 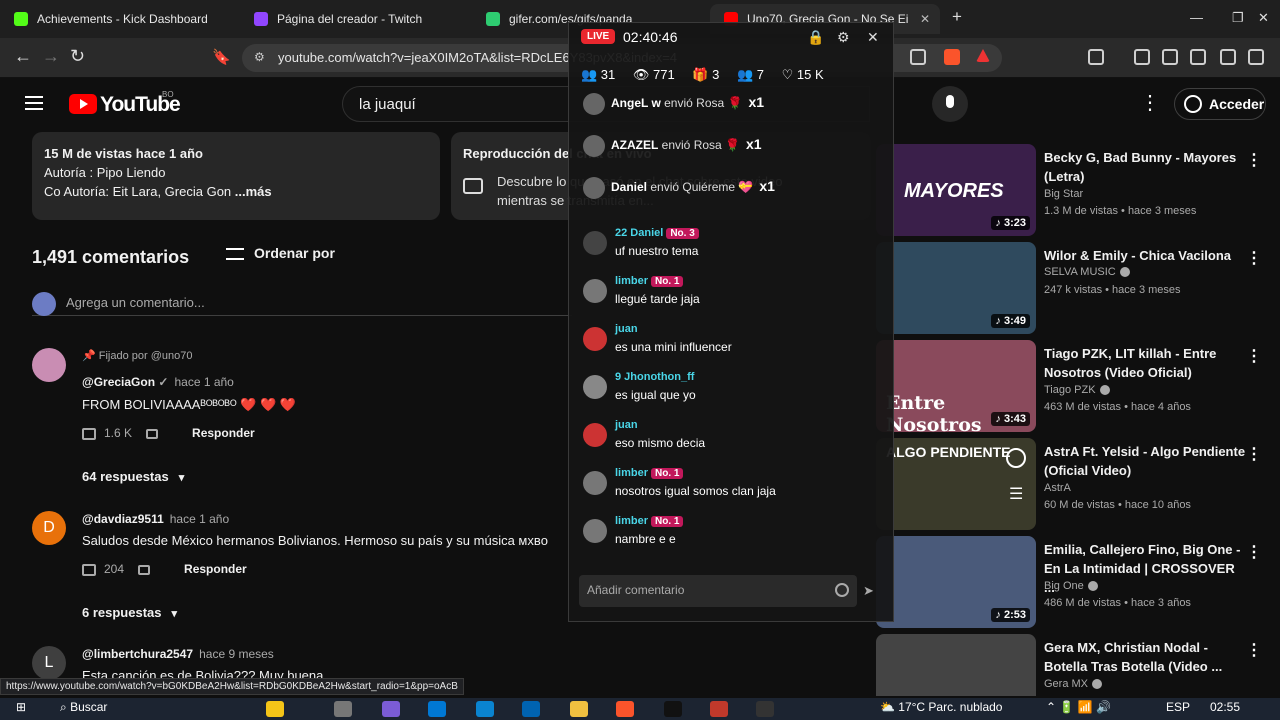 I want to click on minimize-button: —, so click(x=1196, y=17).